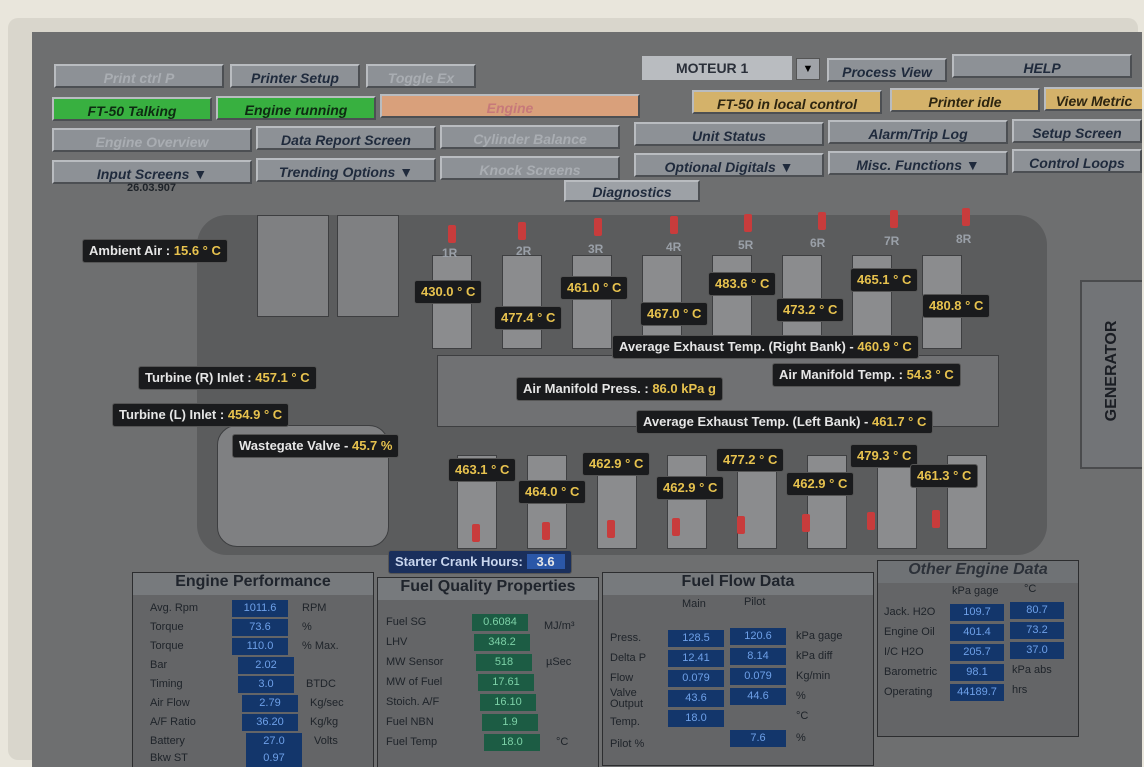 The width and height of the screenshot is (1144, 767). I want to click on engine-performance-title: Engine Performance, so click(253, 584).